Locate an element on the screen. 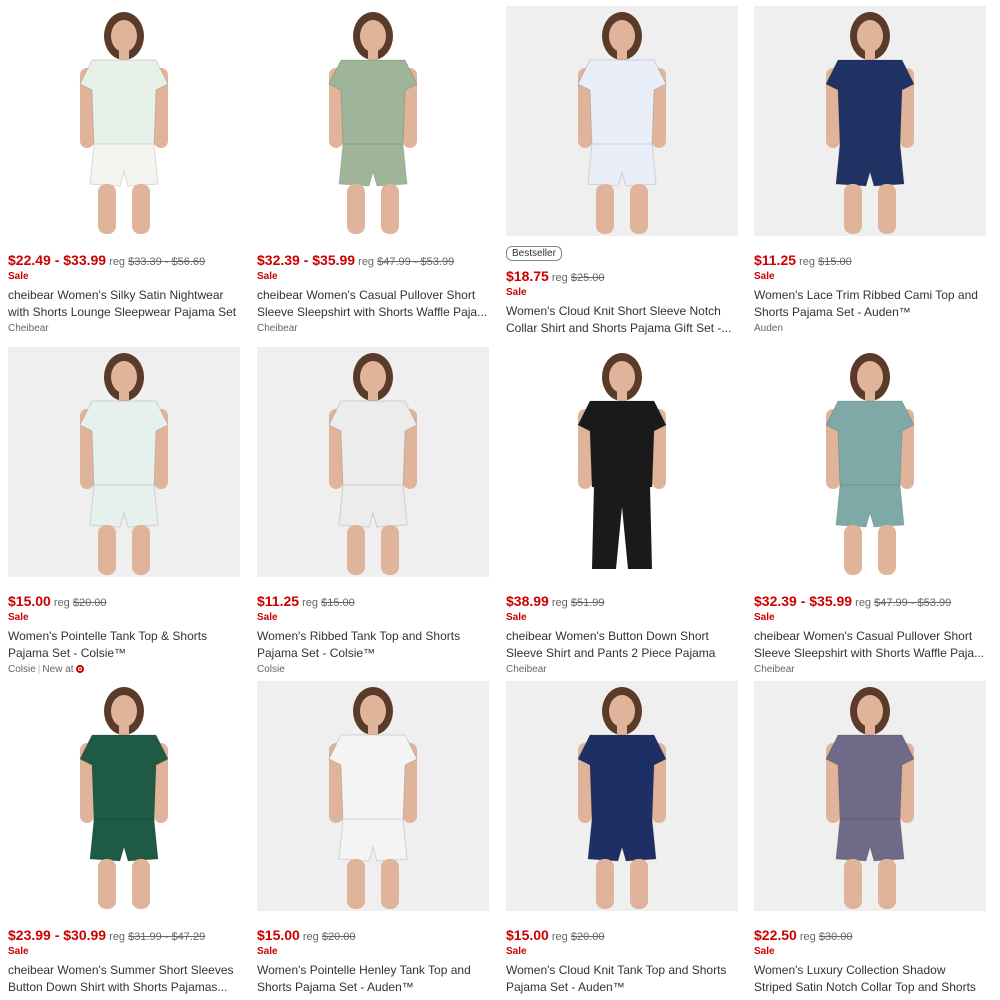 Image resolution: width=1000 pixels, height=1000 pixels. bestseller-badge: Bestseller is located at coordinates (534, 253).